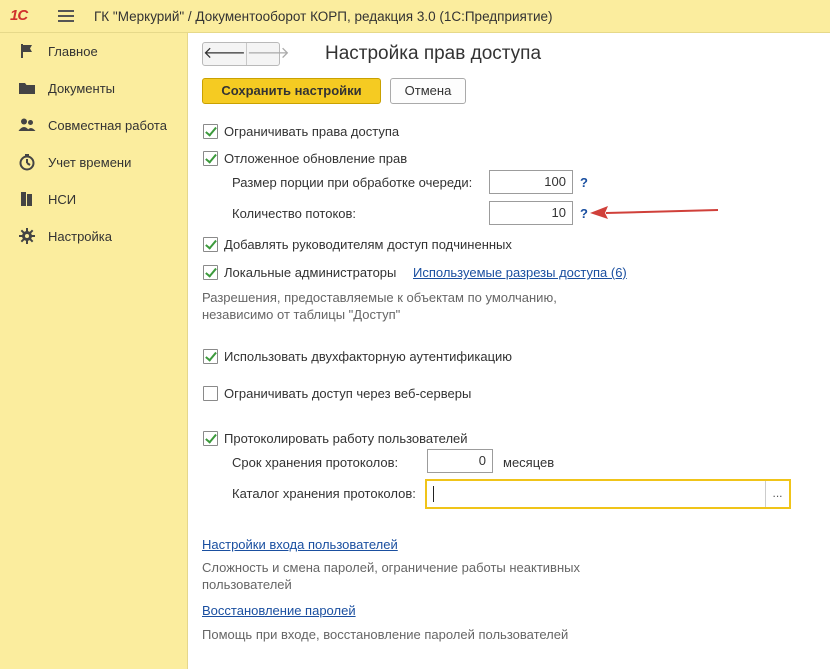  What do you see at coordinates (531, 213) in the screenshot?
I see `threads-input: 10` at bounding box center [531, 213].